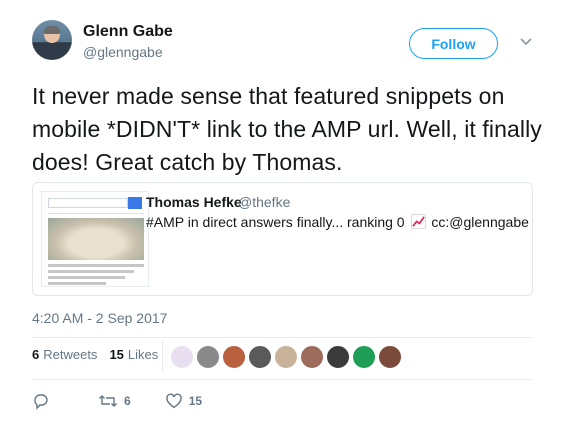 The width and height of the screenshot is (564, 426). Describe the element at coordinates (194, 202) in the screenshot. I see `quoted-author-name: Thomas Hefke` at that location.